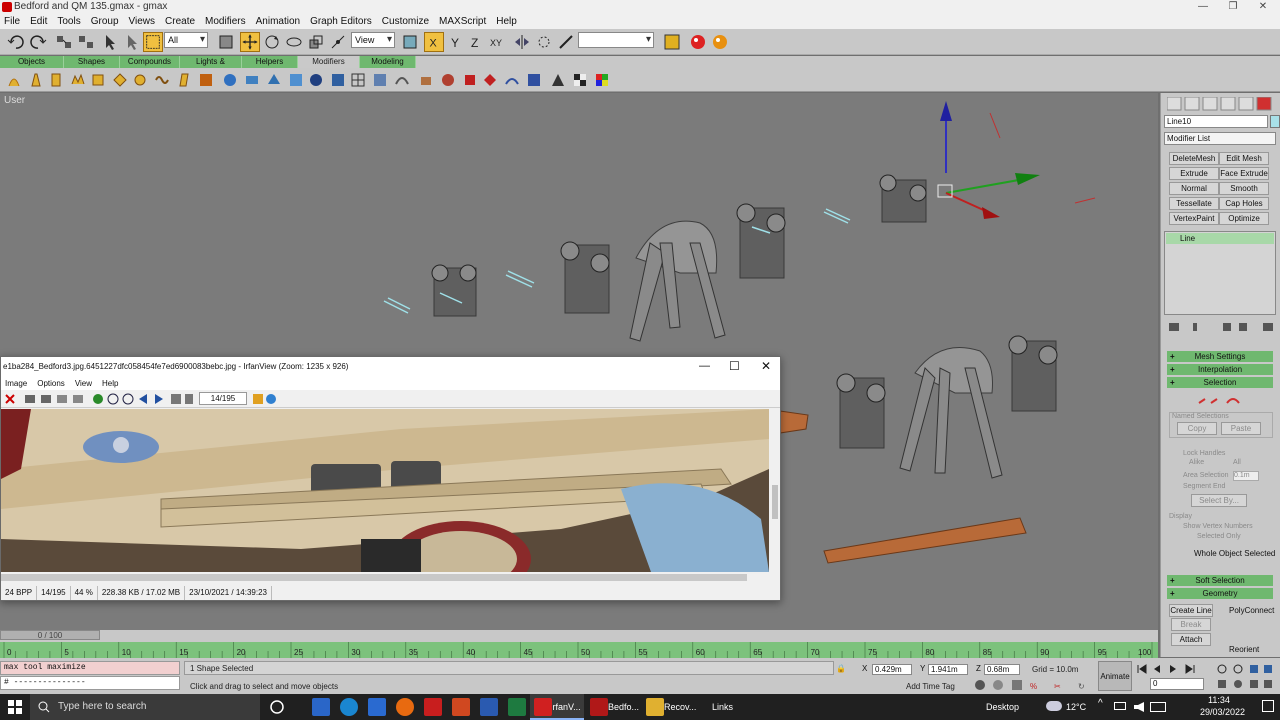 Image resolution: width=1280 pixels, height=720 pixels. What do you see at coordinates (534, 80) in the screenshot?
I see `edit-patch-icon` at bounding box center [534, 80].